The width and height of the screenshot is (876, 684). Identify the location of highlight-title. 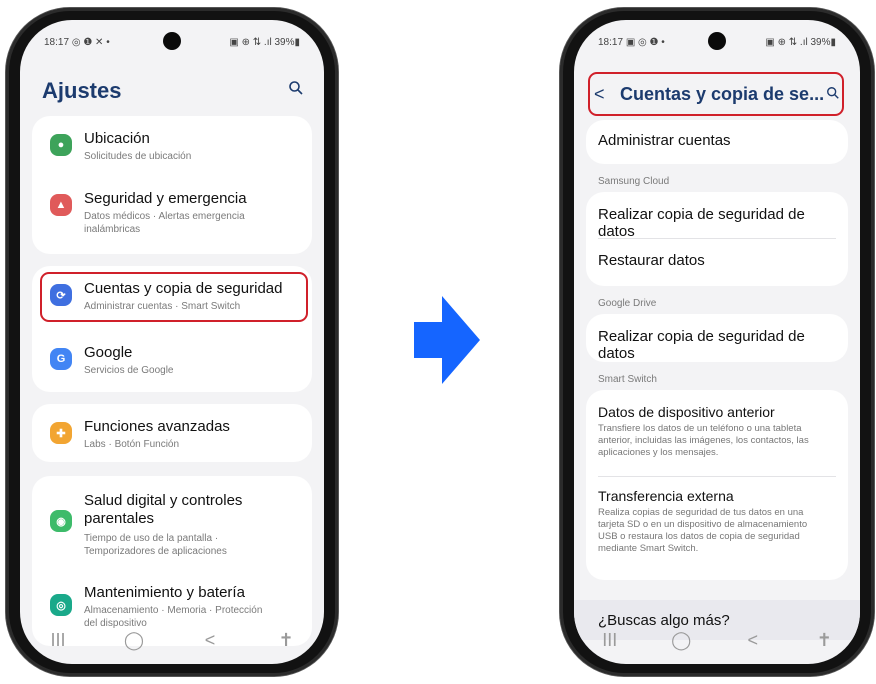
(716, 94).